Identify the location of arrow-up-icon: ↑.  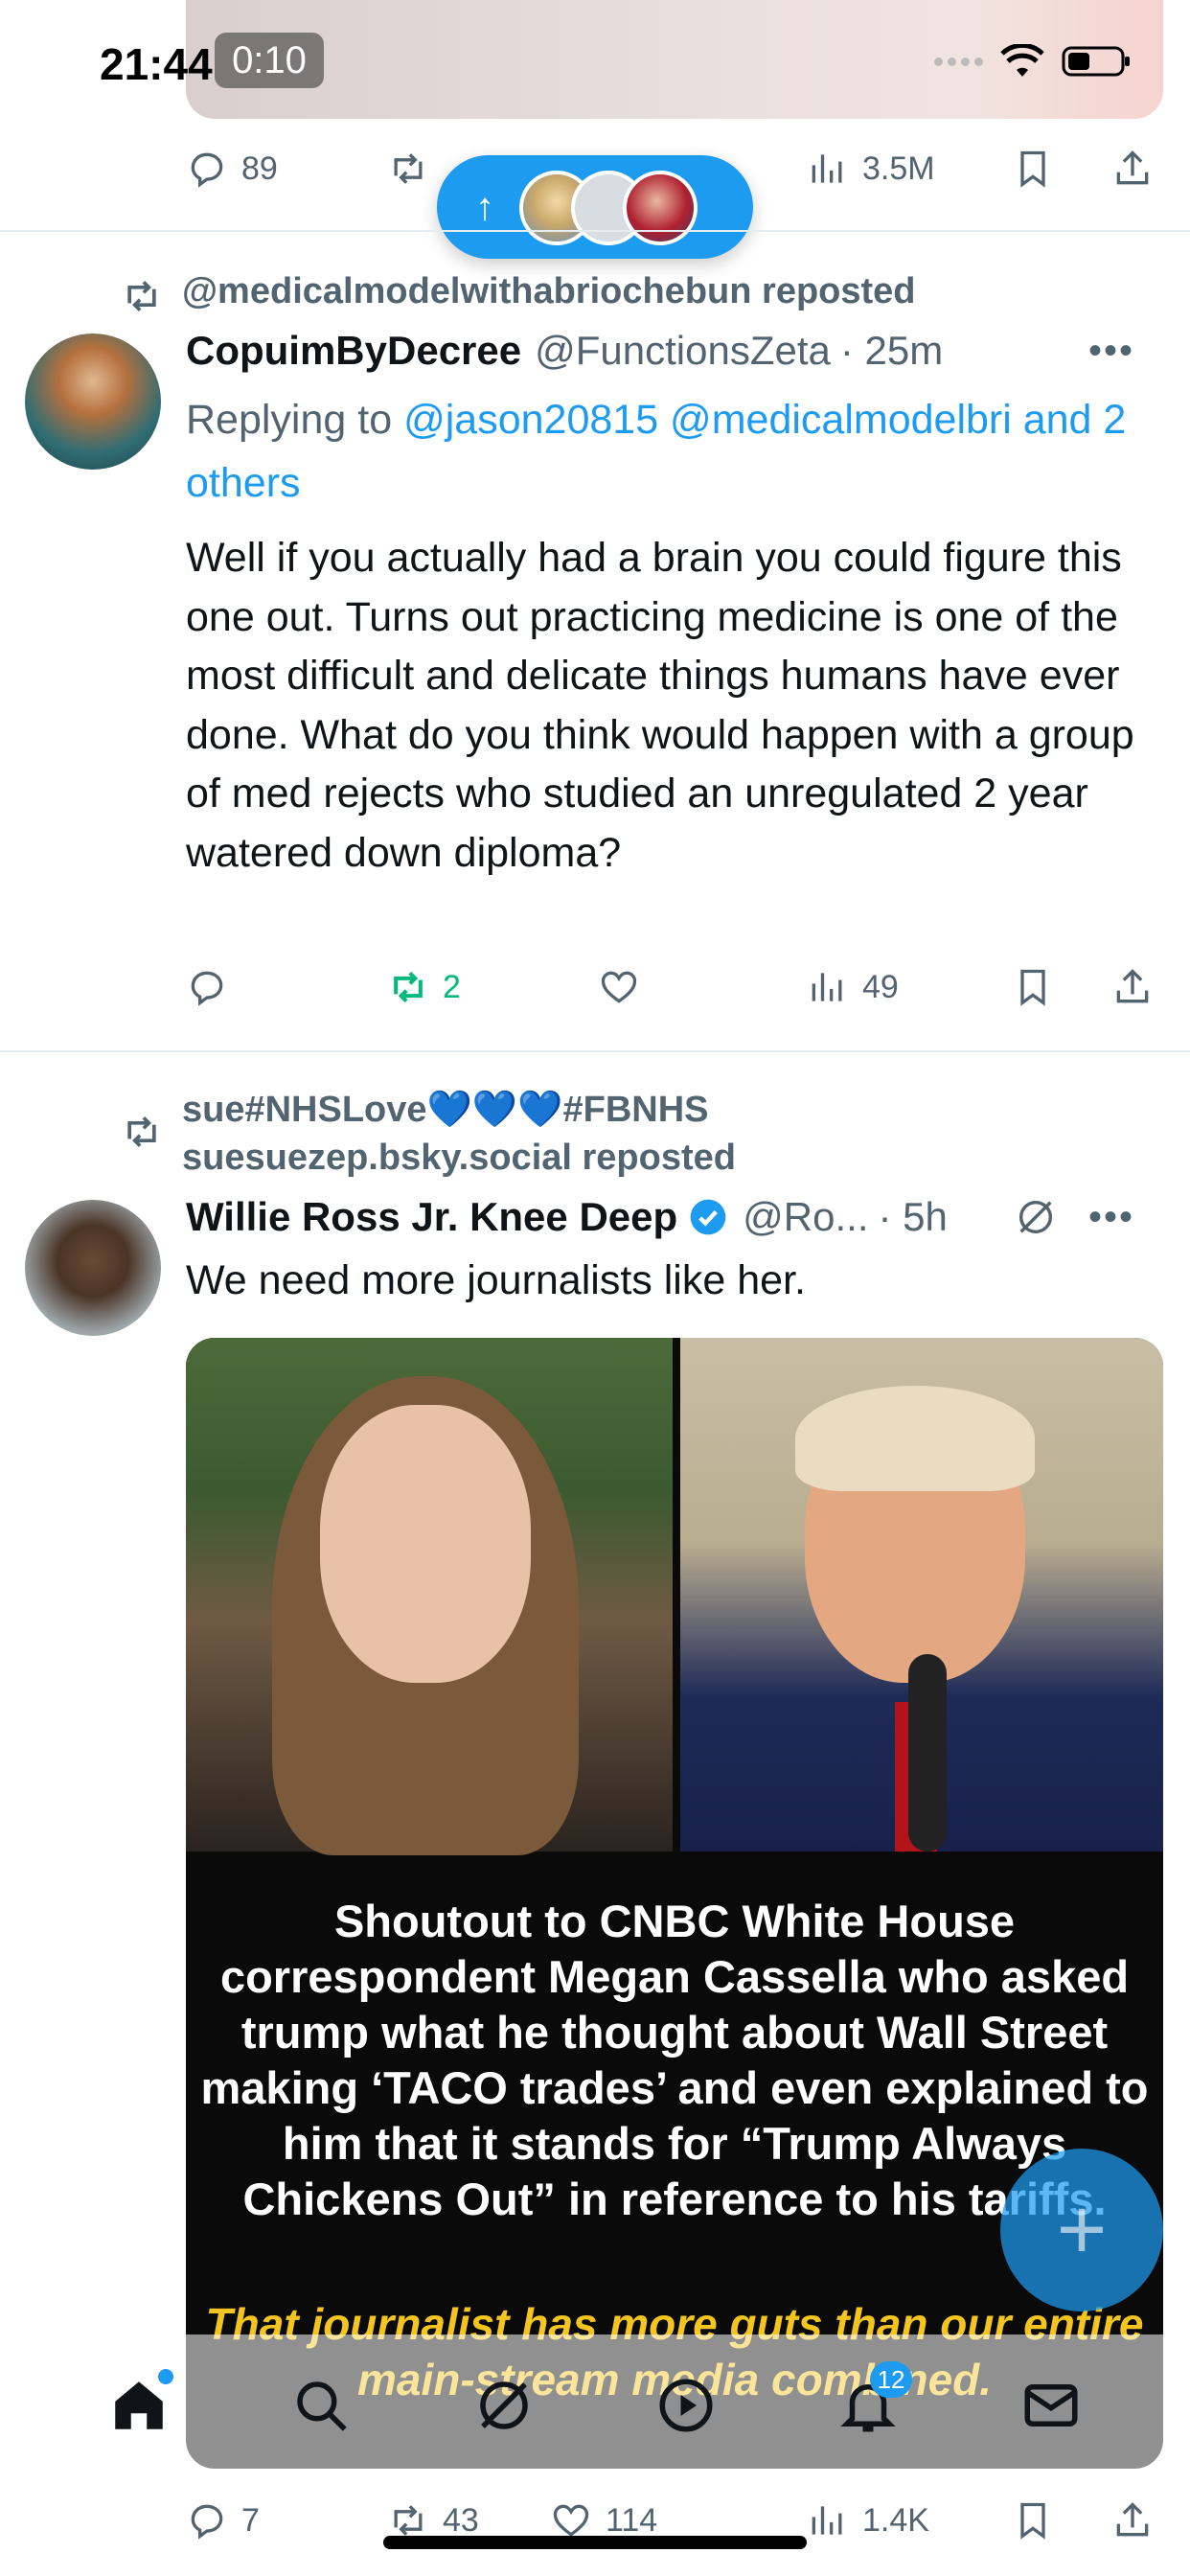
(484, 206).